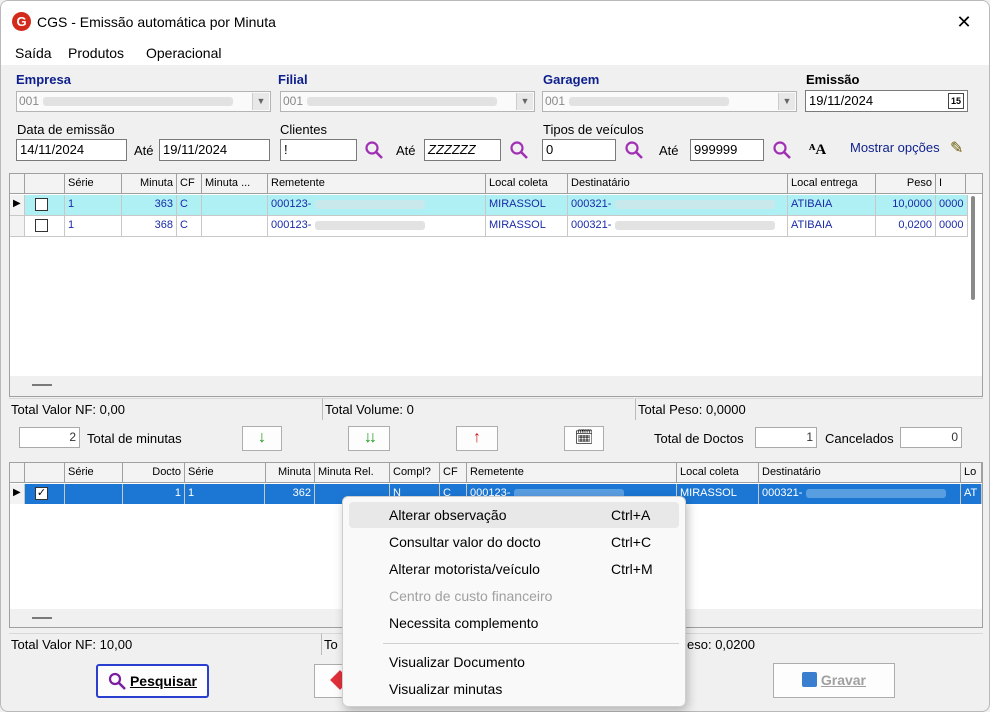 The width and height of the screenshot is (990, 712). I want to click on cell-peso: 10,0000, so click(906, 205).